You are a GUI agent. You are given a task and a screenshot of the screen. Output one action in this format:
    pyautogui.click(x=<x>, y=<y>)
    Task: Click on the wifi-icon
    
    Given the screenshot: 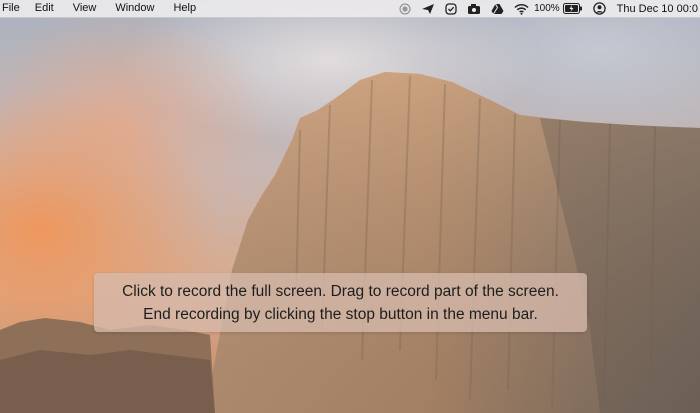 What is the action you would take?
    pyautogui.click(x=521, y=8)
    